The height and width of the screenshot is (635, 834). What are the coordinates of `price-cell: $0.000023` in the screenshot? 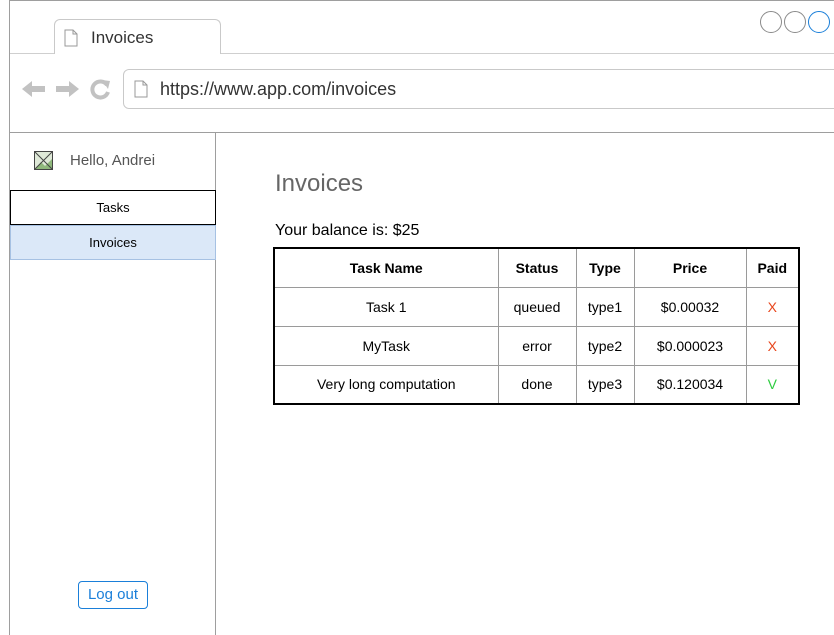 It's located at (690, 345).